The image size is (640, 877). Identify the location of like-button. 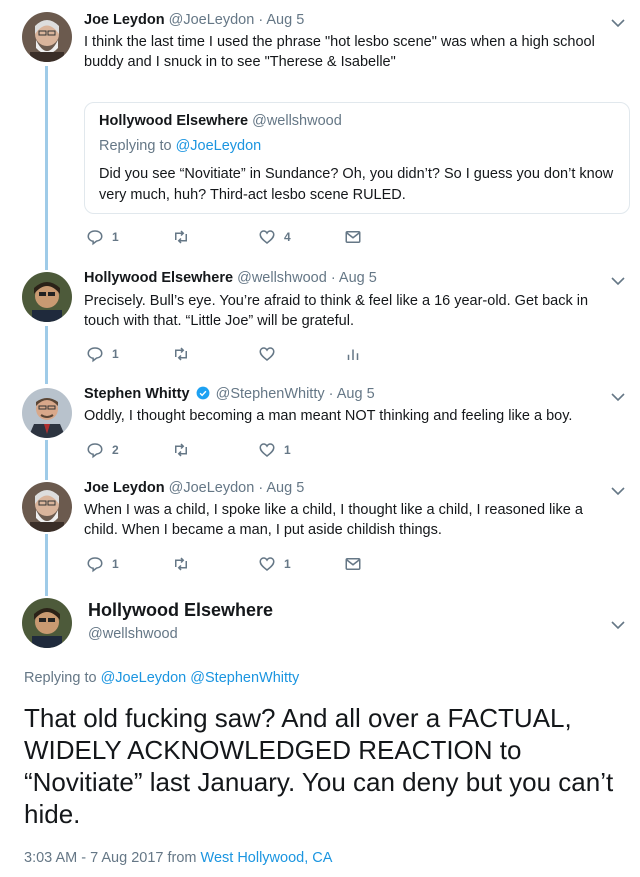
(271, 354).